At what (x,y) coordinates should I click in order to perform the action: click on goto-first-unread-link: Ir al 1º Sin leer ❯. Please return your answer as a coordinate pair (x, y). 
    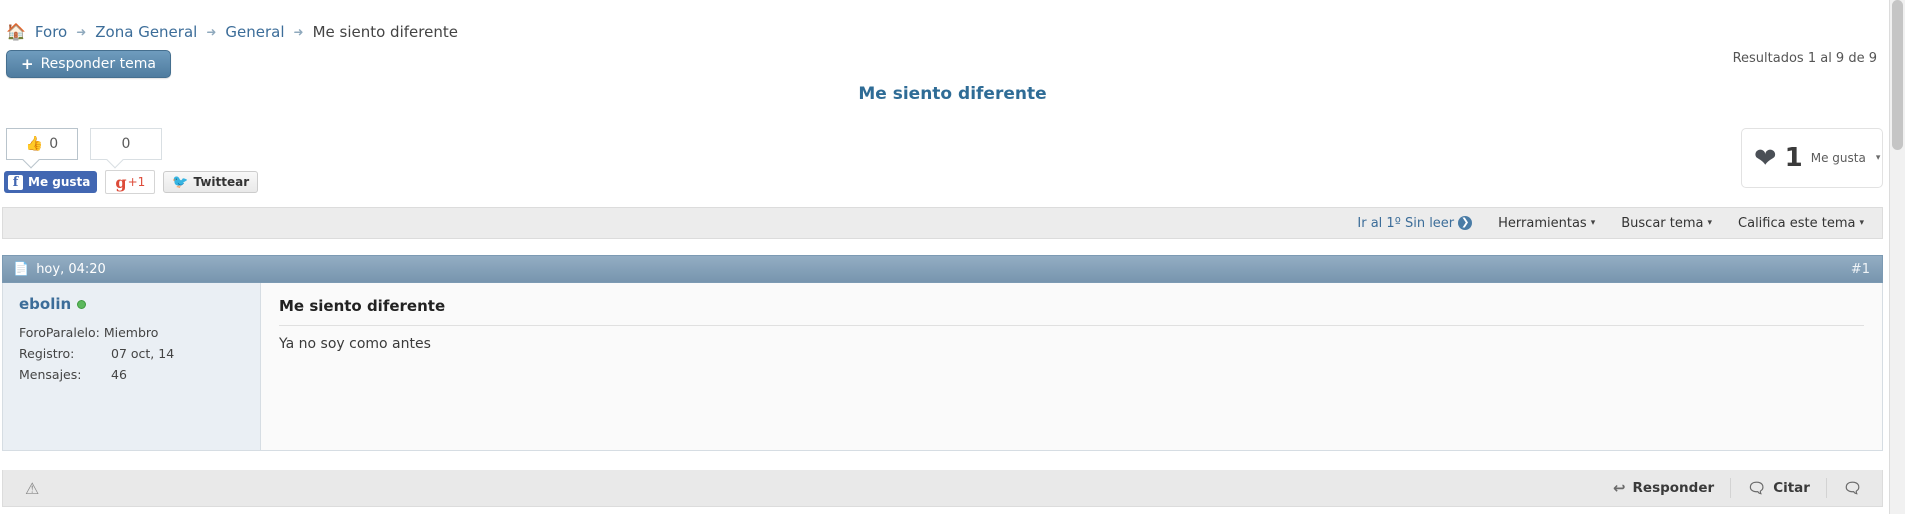
    Looking at the image, I should click on (1415, 223).